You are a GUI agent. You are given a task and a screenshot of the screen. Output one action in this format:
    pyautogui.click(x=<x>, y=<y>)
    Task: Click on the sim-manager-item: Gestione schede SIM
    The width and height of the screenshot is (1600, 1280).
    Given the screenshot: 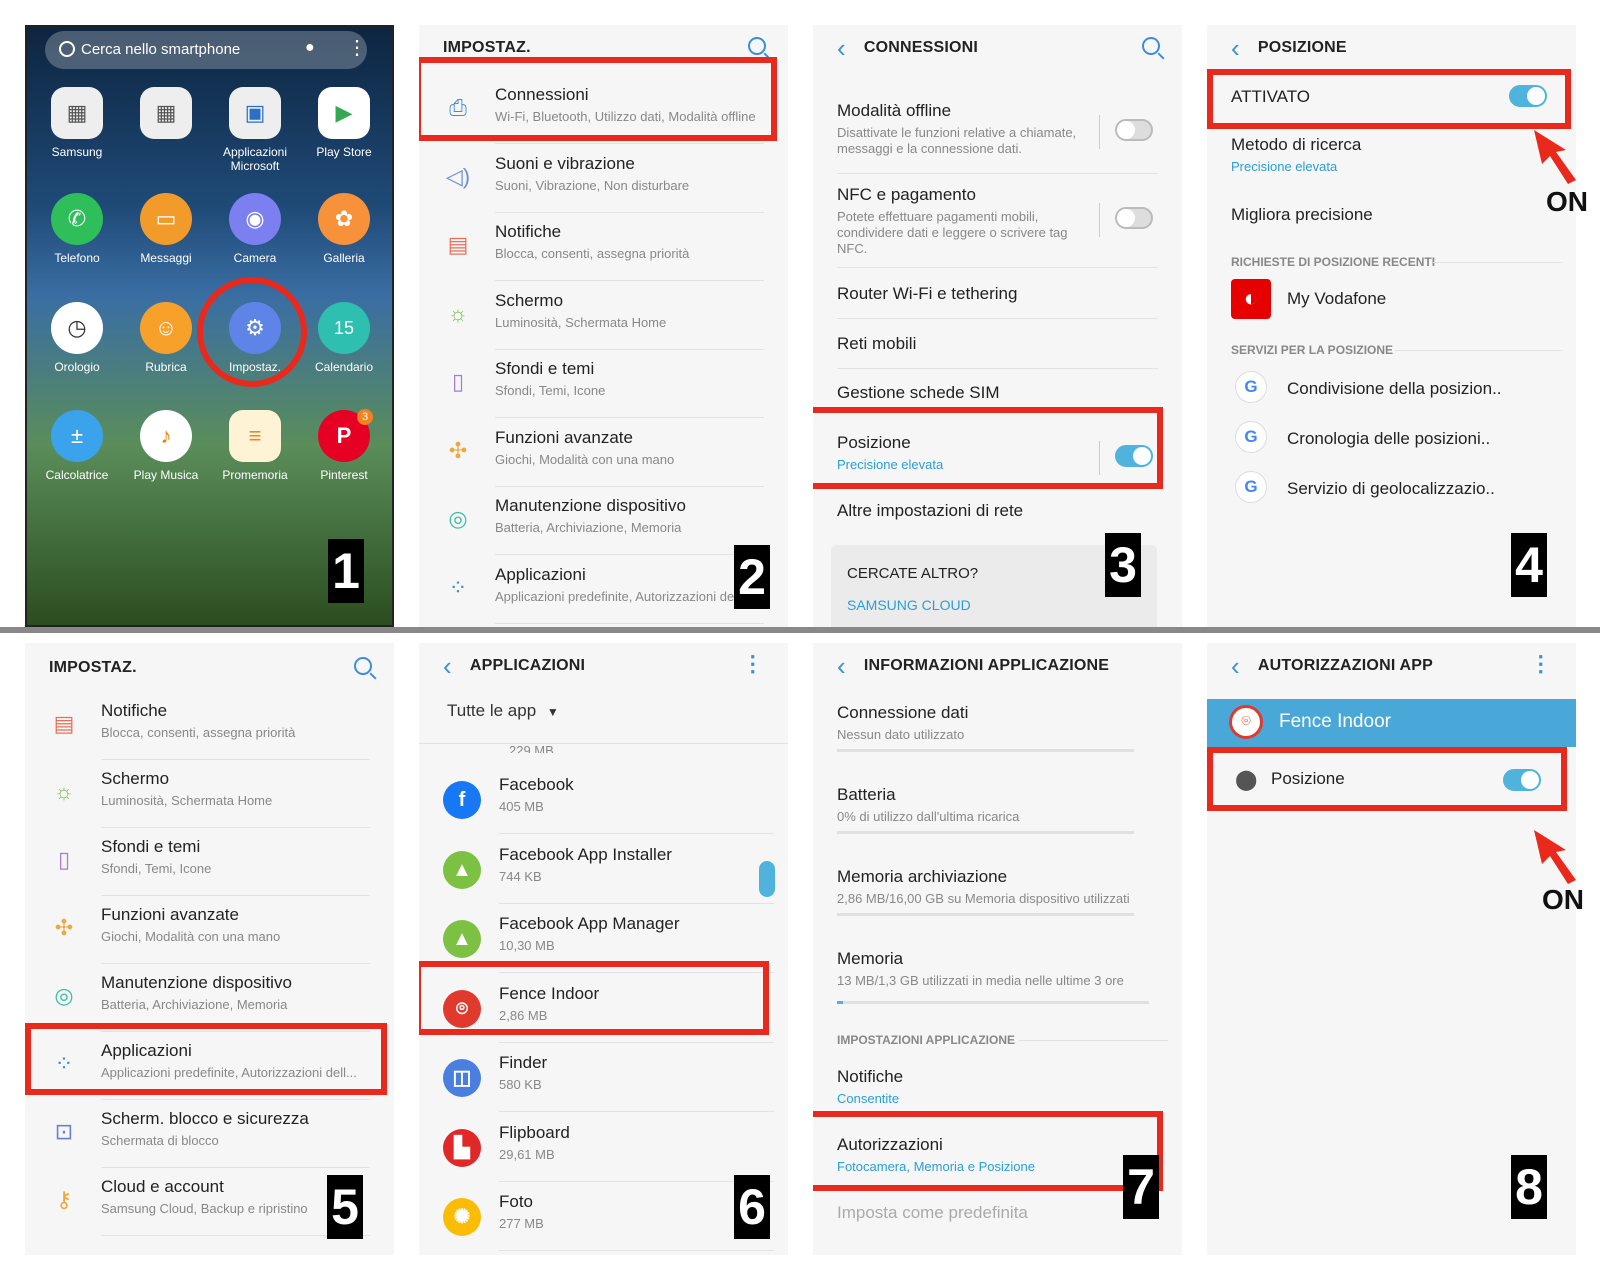 What is the action you would take?
    pyautogui.click(x=918, y=393)
    